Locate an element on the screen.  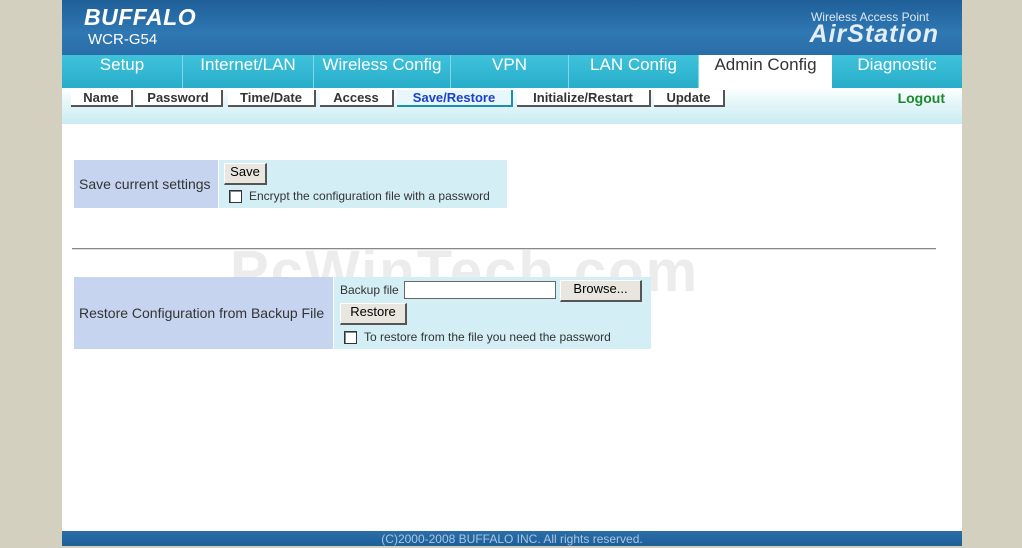
tab-lan-config: LAN Config is located at coordinates (634, 71).